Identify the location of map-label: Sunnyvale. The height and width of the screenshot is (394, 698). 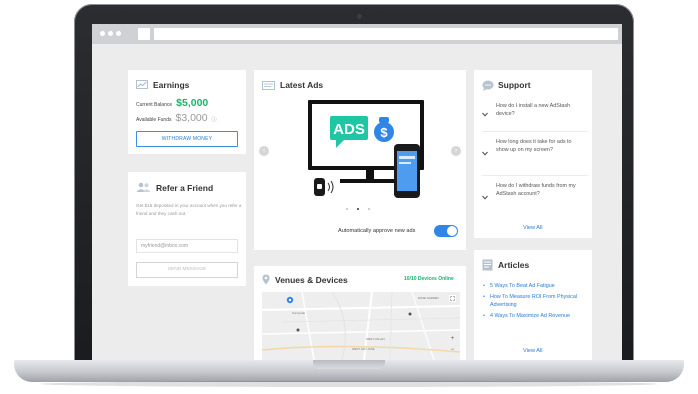
(299, 313).